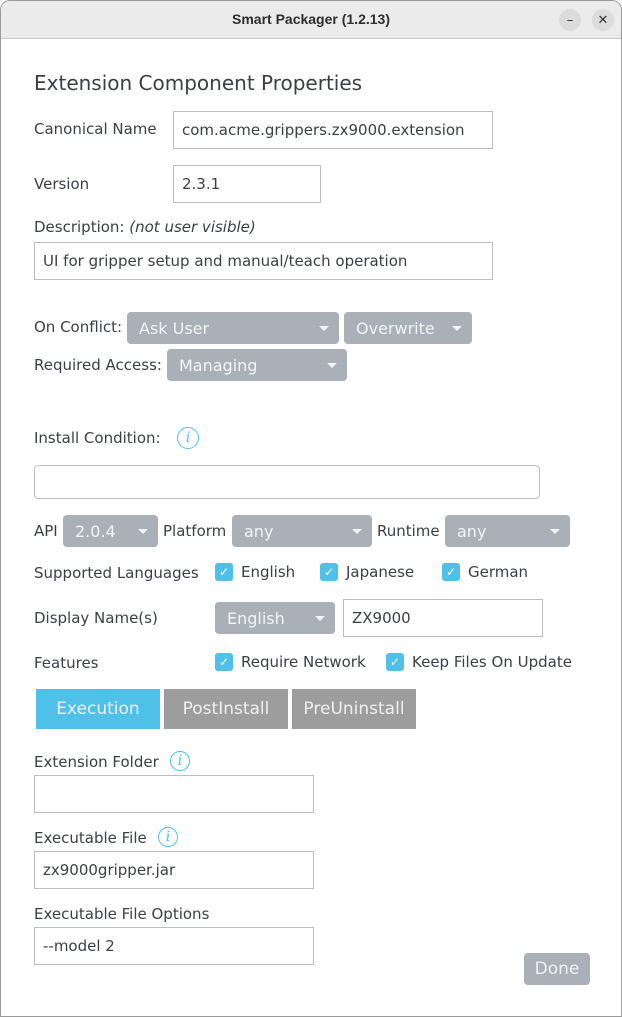 This screenshot has height=1017, width=622. What do you see at coordinates (498, 572) in the screenshot?
I see `checkbox-label: German` at bounding box center [498, 572].